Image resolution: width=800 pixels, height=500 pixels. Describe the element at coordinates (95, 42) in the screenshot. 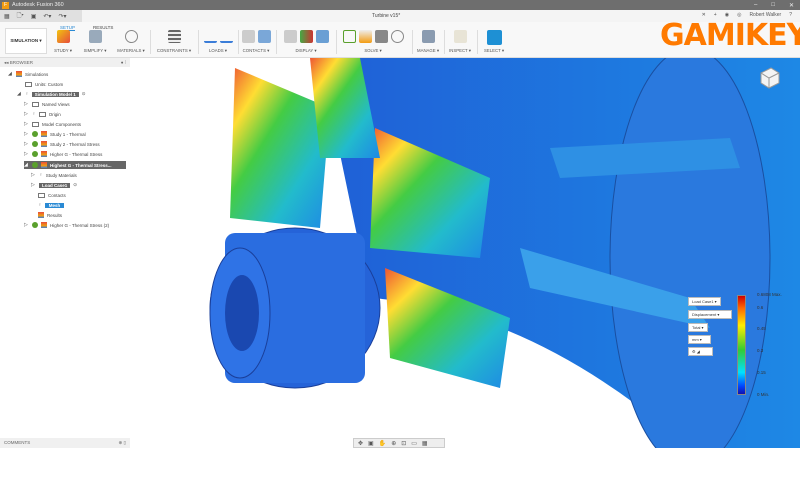

I see `simplify-group: SIMPLIFY ▾` at that location.